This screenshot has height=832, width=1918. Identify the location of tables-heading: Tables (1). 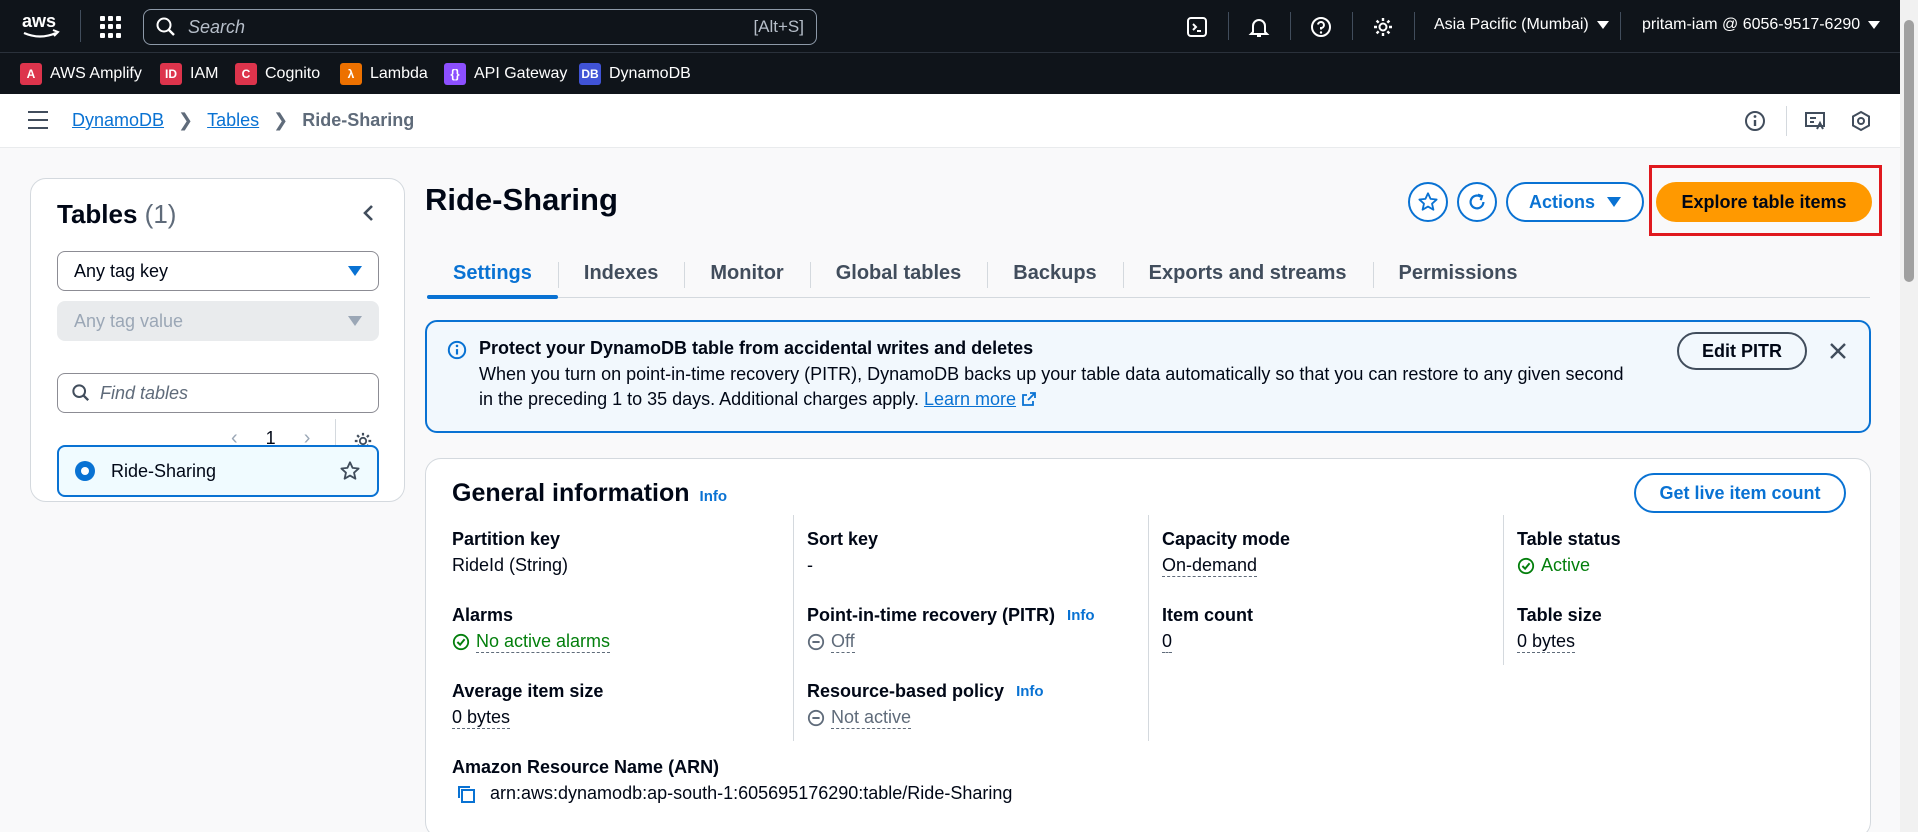
(116, 214).